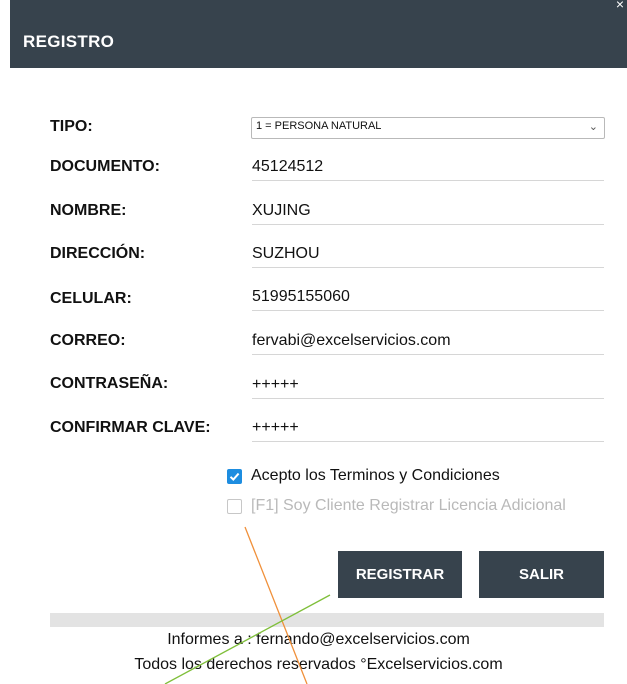  What do you see at coordinates (428, 429) in the screenshot?
I see `confirmar-field: +++++` at bounding box center [428, 429].